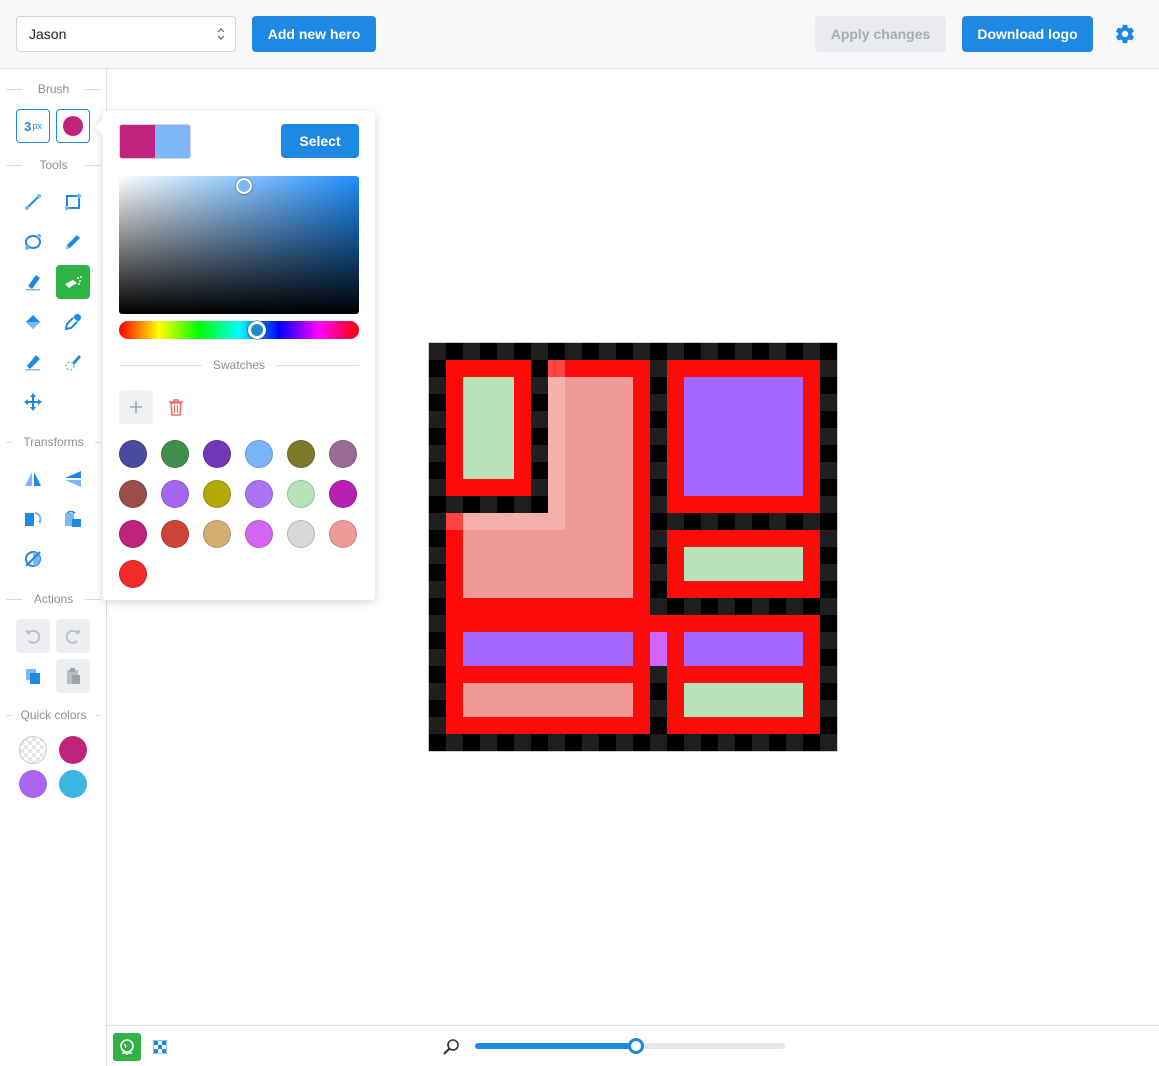 The image size is (1159, 1066). Describe the element at coordinates (53, 715) in the screenshot. I see `quick-colors-section-title: Quick colors` at that location.